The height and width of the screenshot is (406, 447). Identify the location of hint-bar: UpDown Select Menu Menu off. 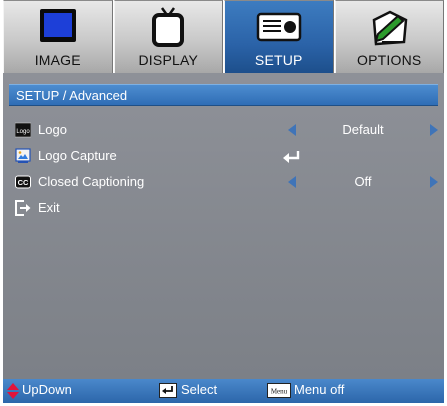
(223, 391).